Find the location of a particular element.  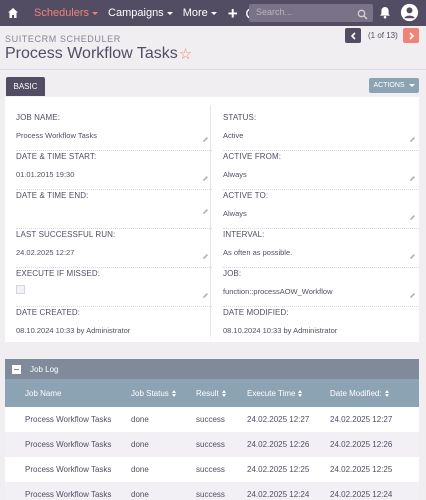

plus-icon: + is located at coordinates (233, 13).